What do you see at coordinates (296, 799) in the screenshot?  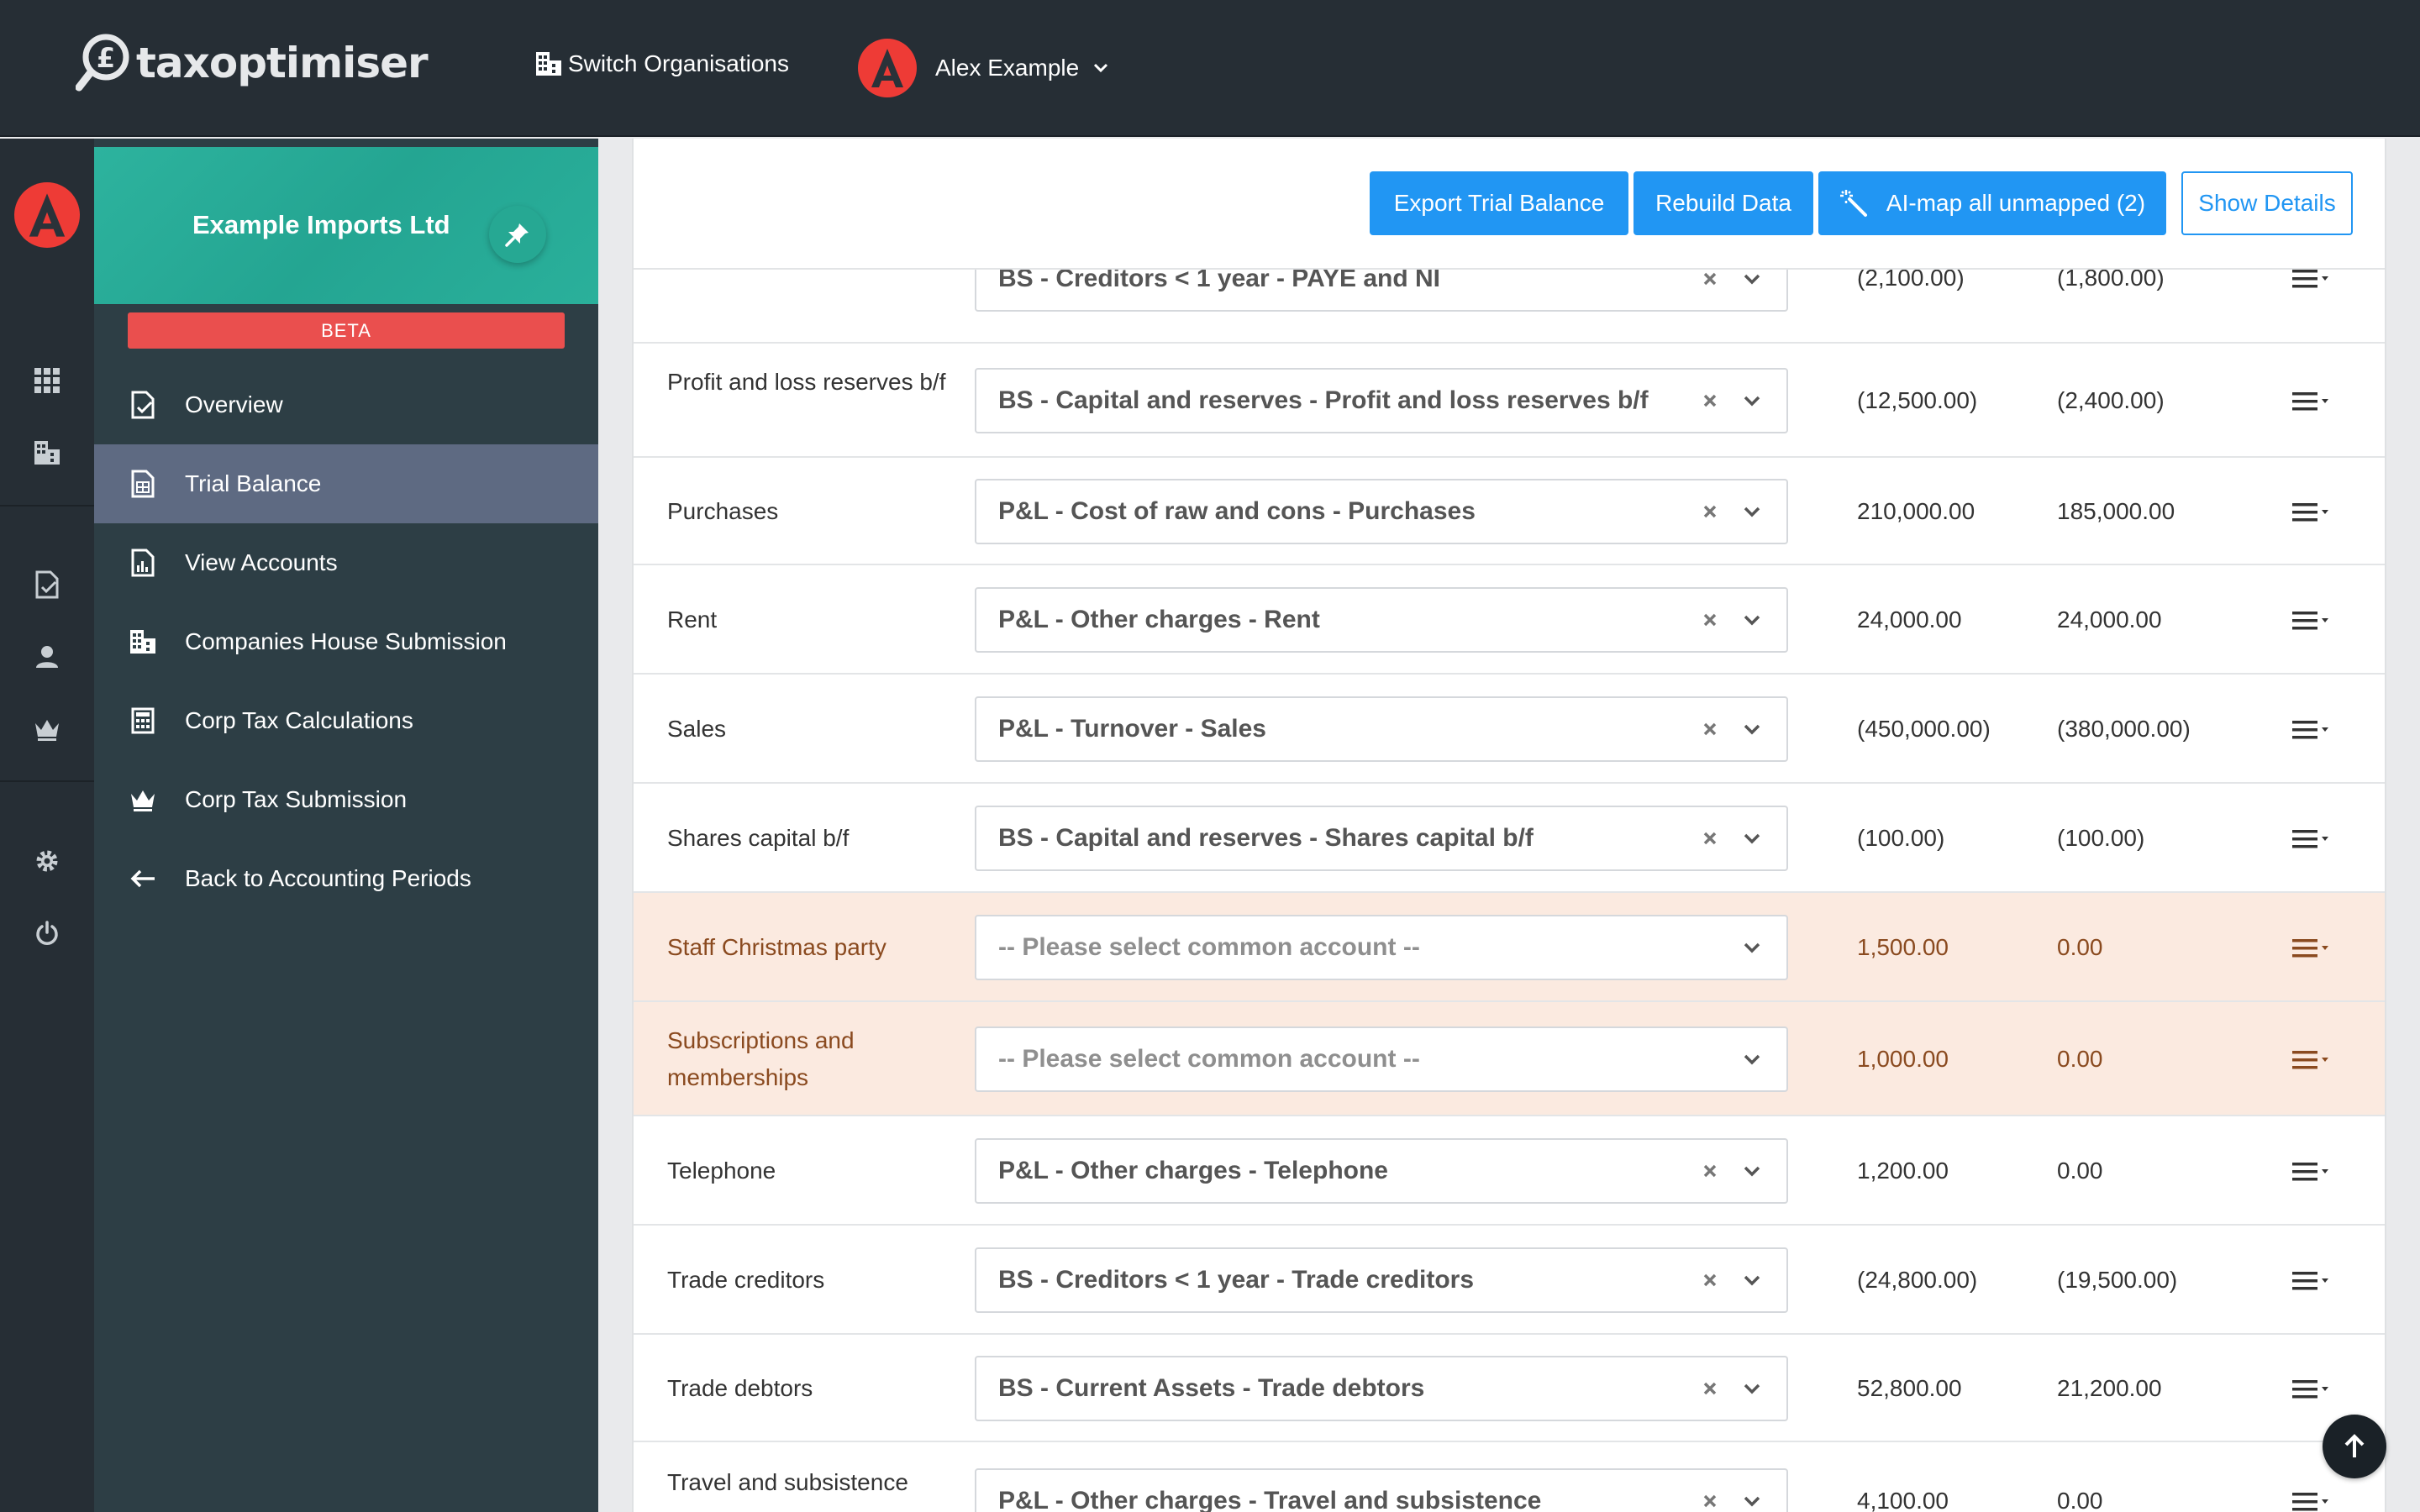 I see `sidebar-item-label: Corp Tax Submission` at bounding box center [296, 799].